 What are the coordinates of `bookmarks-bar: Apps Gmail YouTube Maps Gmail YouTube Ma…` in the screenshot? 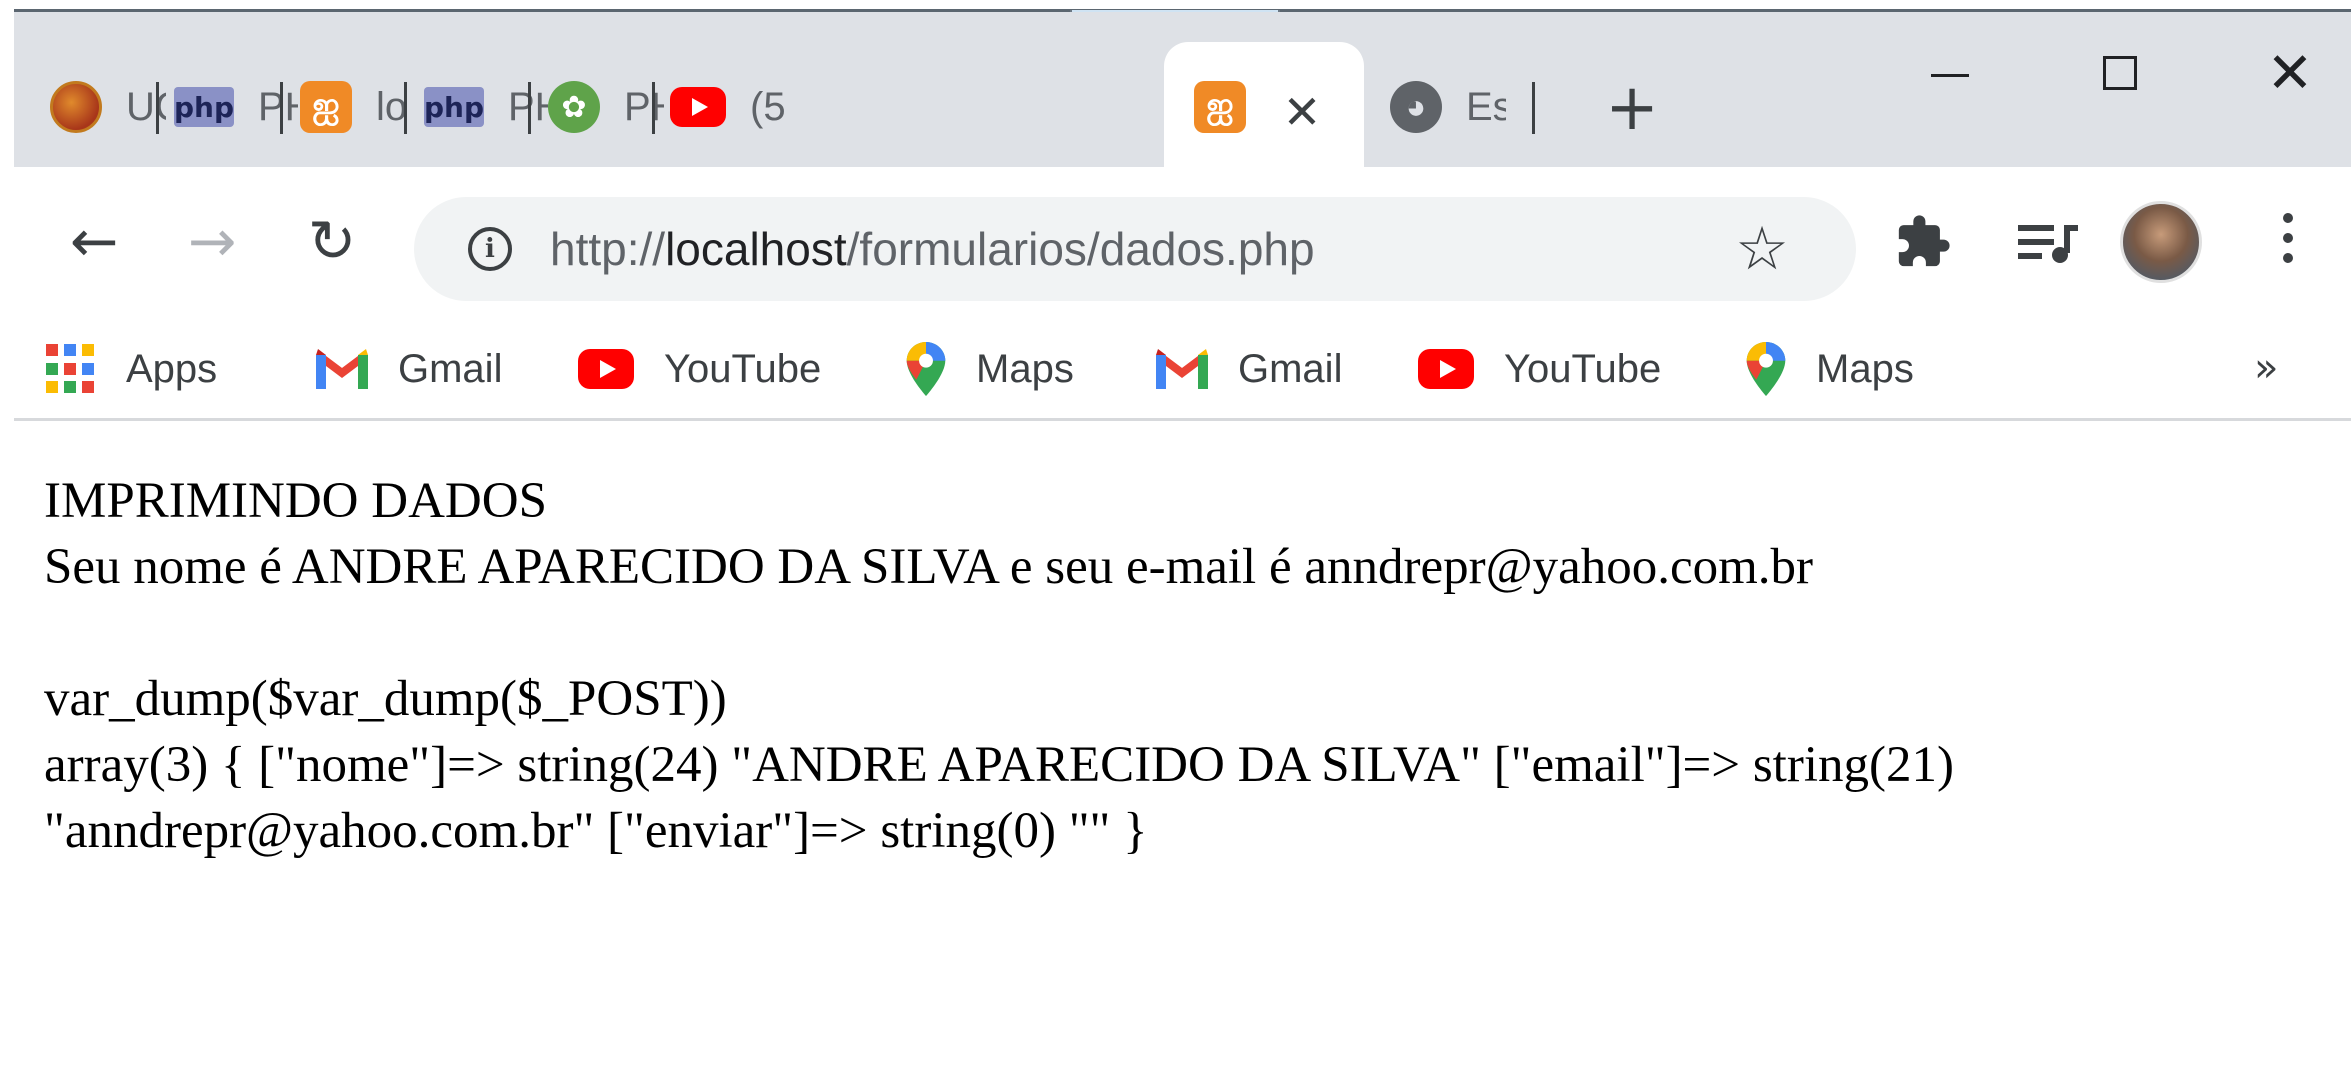 It's located at (1182, 374).